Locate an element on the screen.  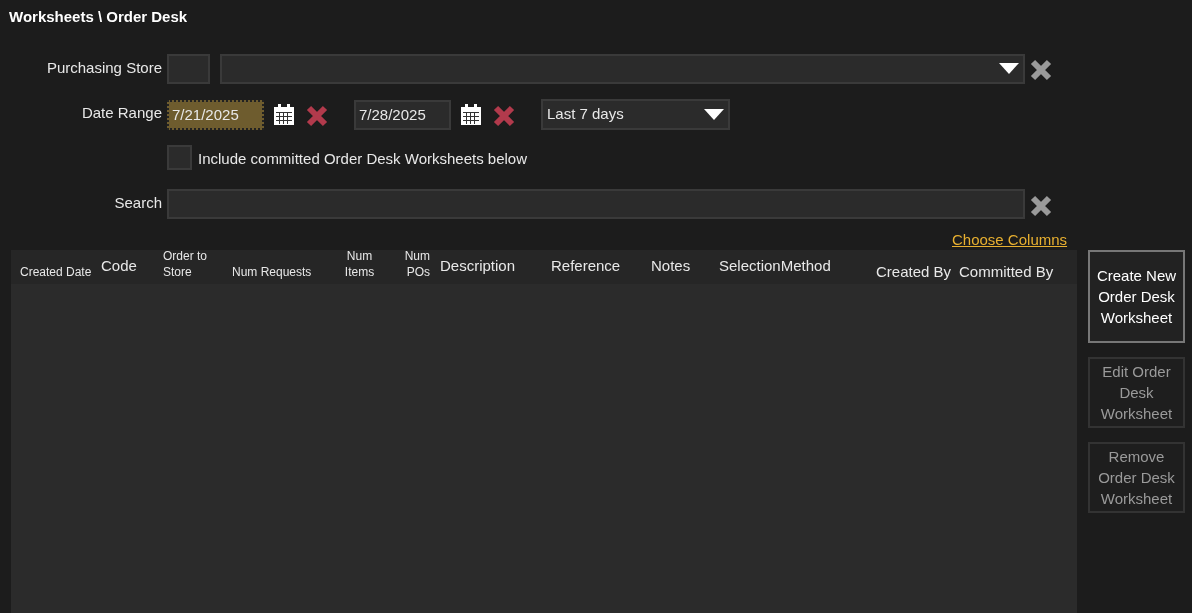
column-header: Num POs is located at coordinates (413, 265).